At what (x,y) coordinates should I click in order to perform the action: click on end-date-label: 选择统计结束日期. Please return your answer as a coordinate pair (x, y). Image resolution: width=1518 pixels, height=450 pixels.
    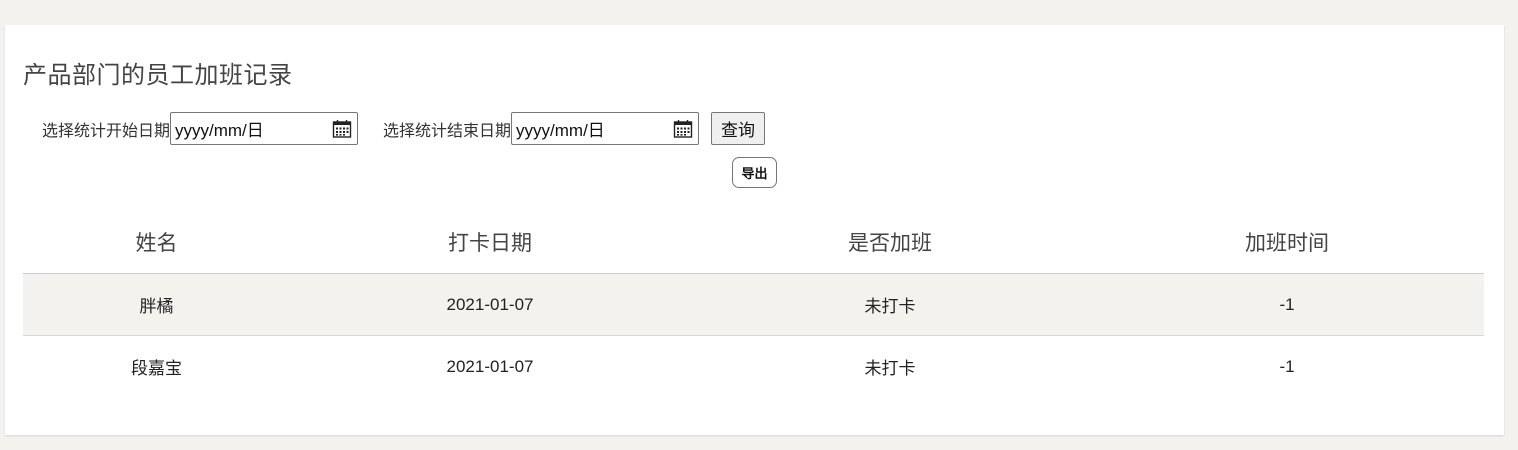
    Looking at the image, I should click on (447, 130).